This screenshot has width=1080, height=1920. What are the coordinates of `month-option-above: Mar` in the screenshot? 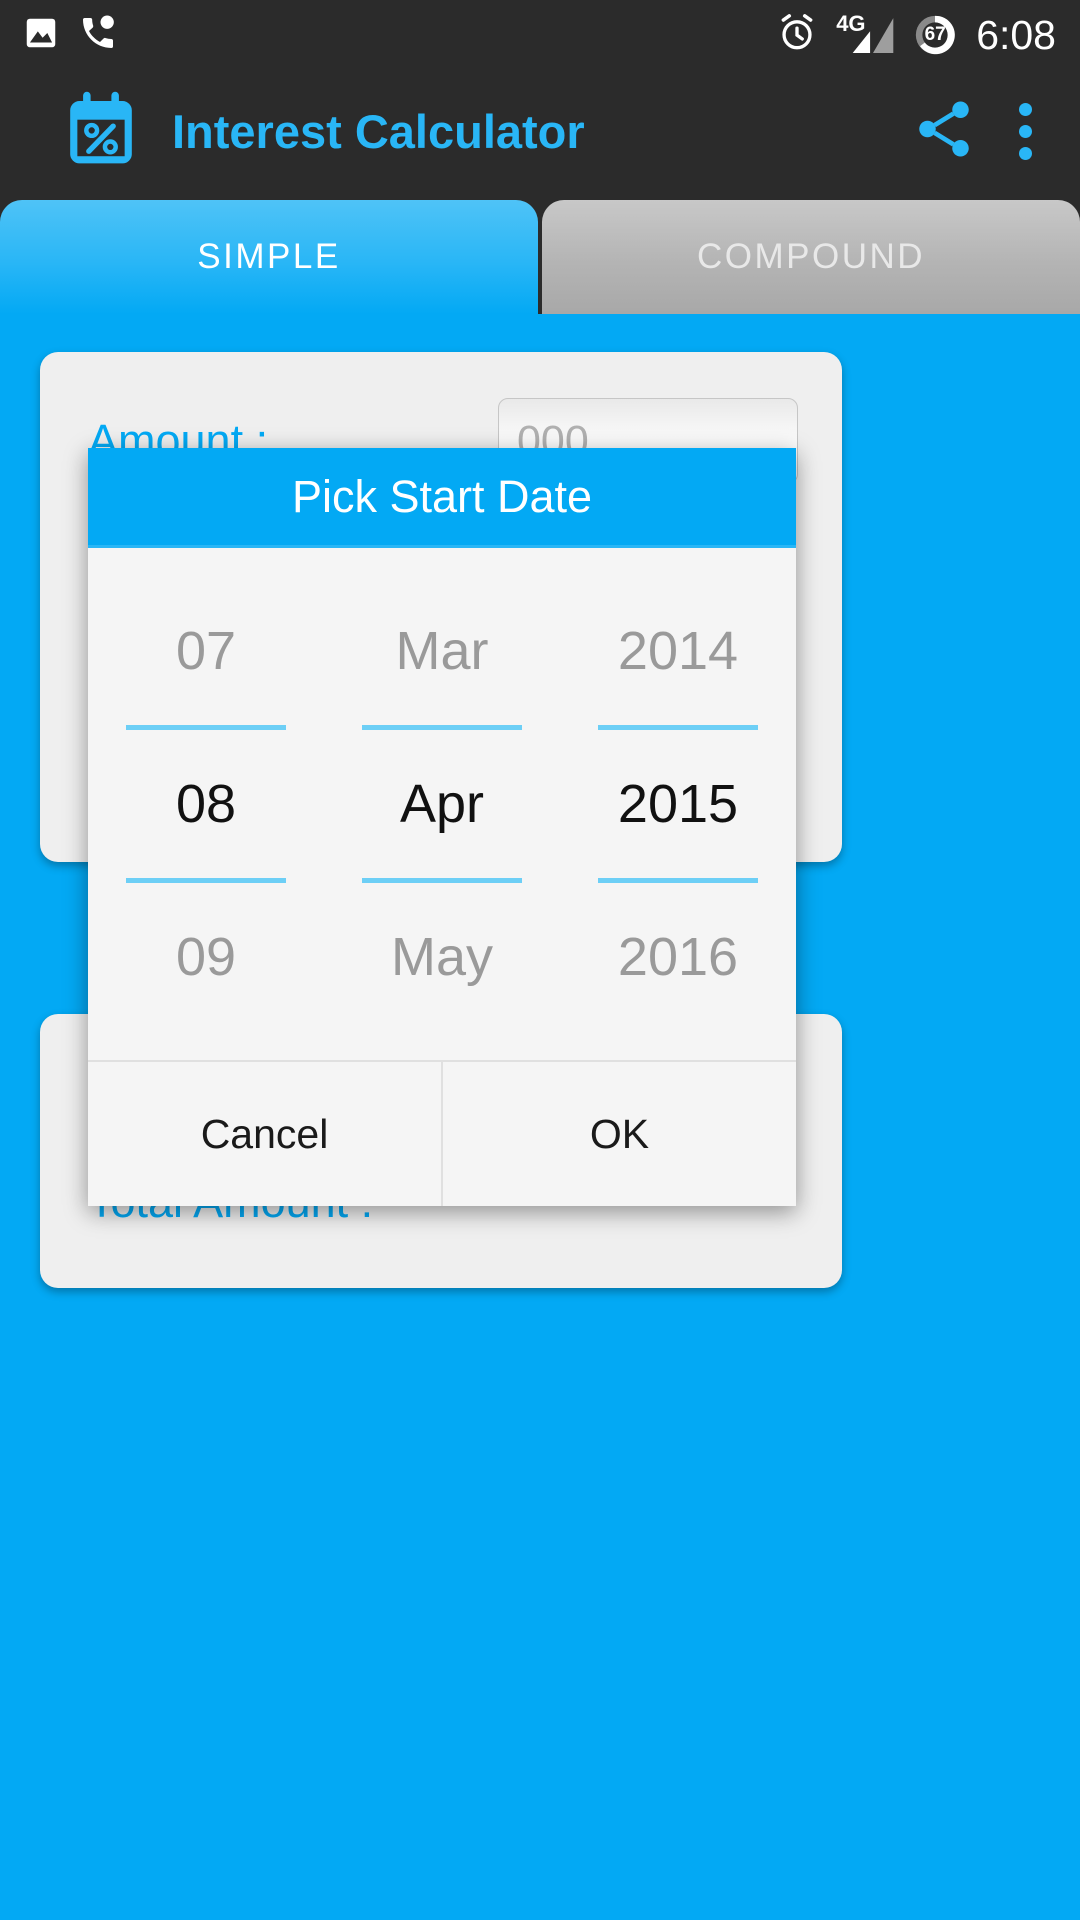 It's located at (442, 651).